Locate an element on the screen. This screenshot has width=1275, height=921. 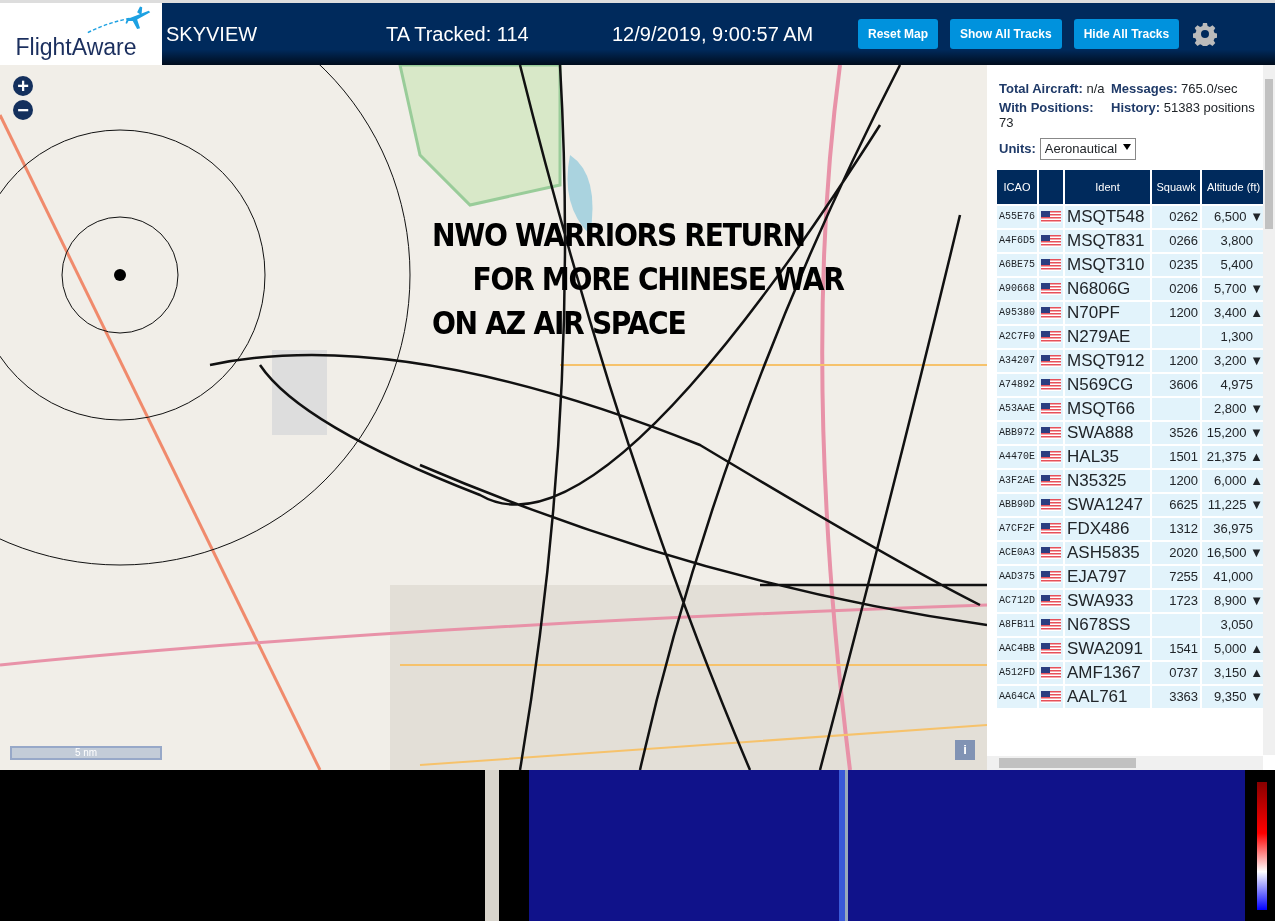
table-cell: 36,975 is located at coordinates (1233, 528).